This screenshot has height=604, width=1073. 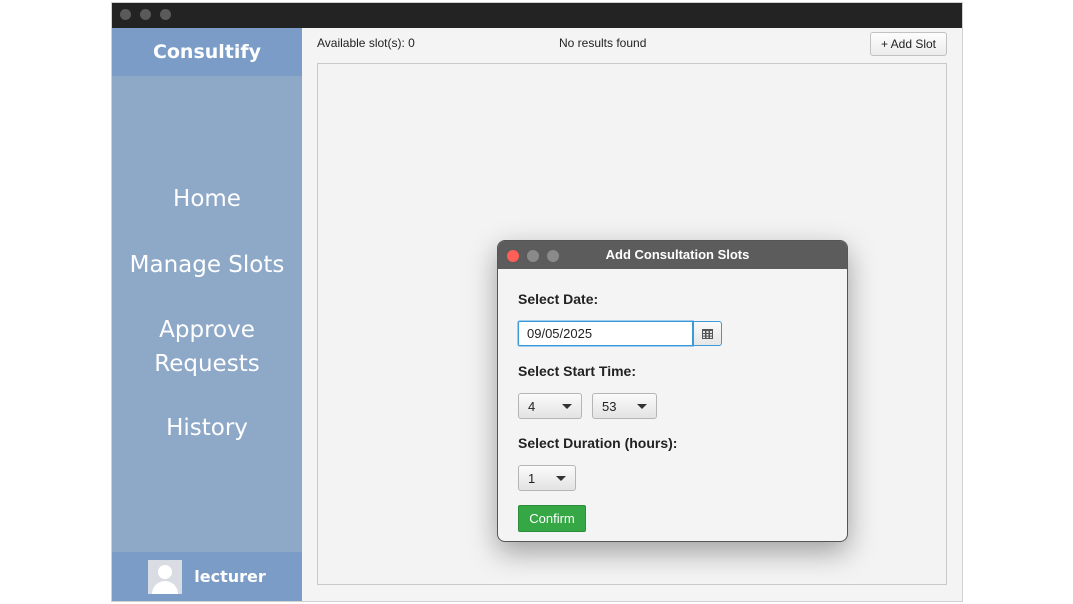 I want to click on select-start-time-label: Select Start Time:, so click(x=577, y=371).